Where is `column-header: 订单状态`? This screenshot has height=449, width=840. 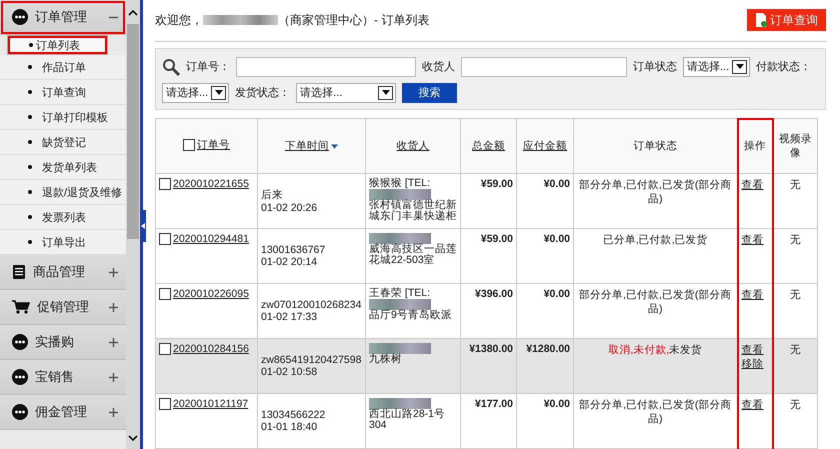
column-header: 订单状态 is located at coordinates (656, 146).